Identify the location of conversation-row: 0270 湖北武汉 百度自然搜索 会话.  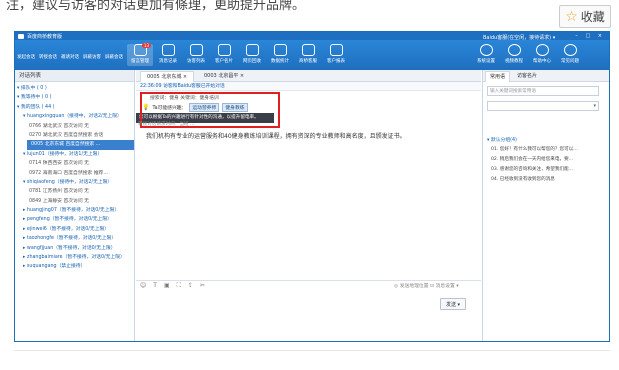
(75, 135).